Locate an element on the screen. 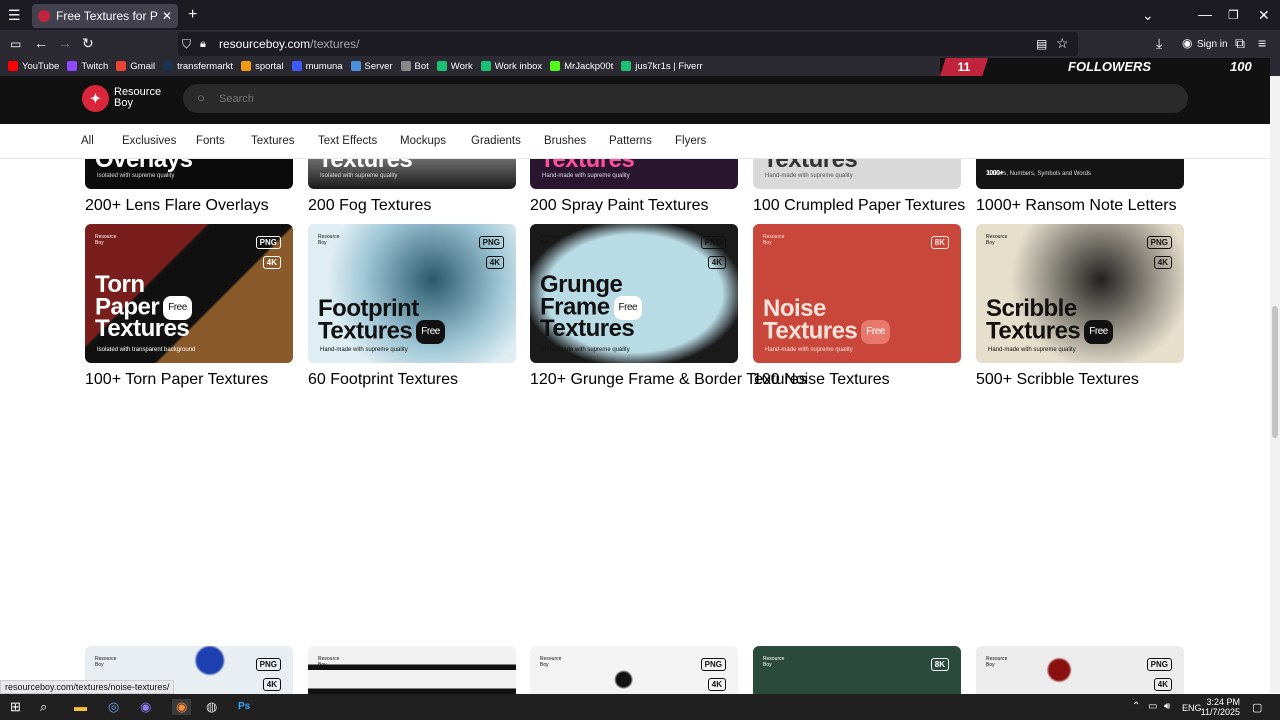  bookmark-item: Gmail is located at coordinates (135, 66).